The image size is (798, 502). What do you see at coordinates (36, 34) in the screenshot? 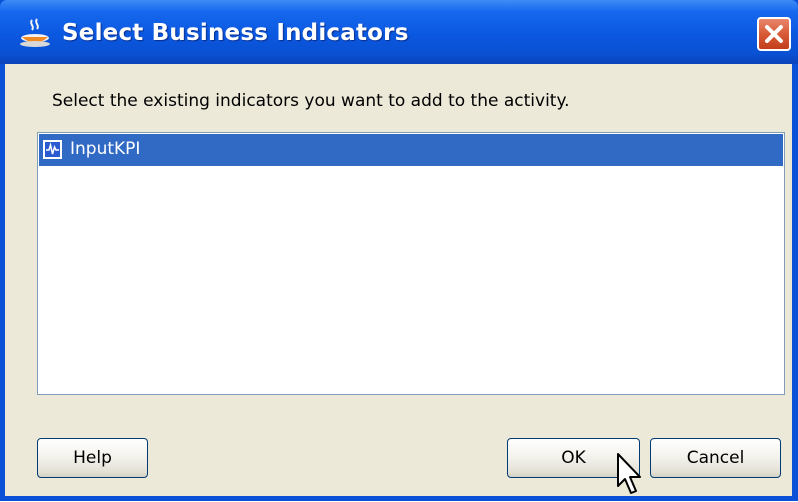
I see `oracle-jdeveloper-cup-icon` at bounding box center [36, 34].